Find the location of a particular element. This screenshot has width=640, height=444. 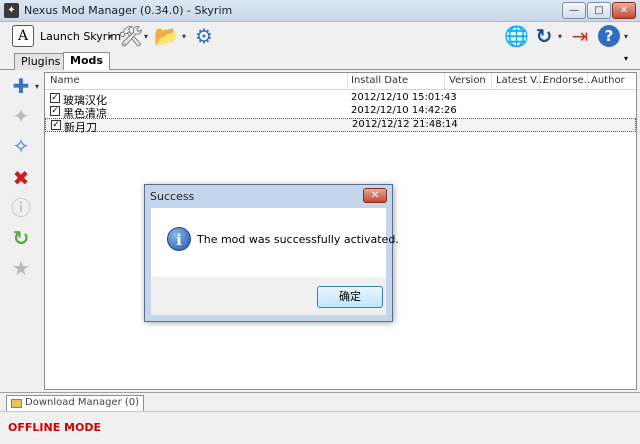

delete-mod-icon: ✖ is located at coordinates (21, 178).